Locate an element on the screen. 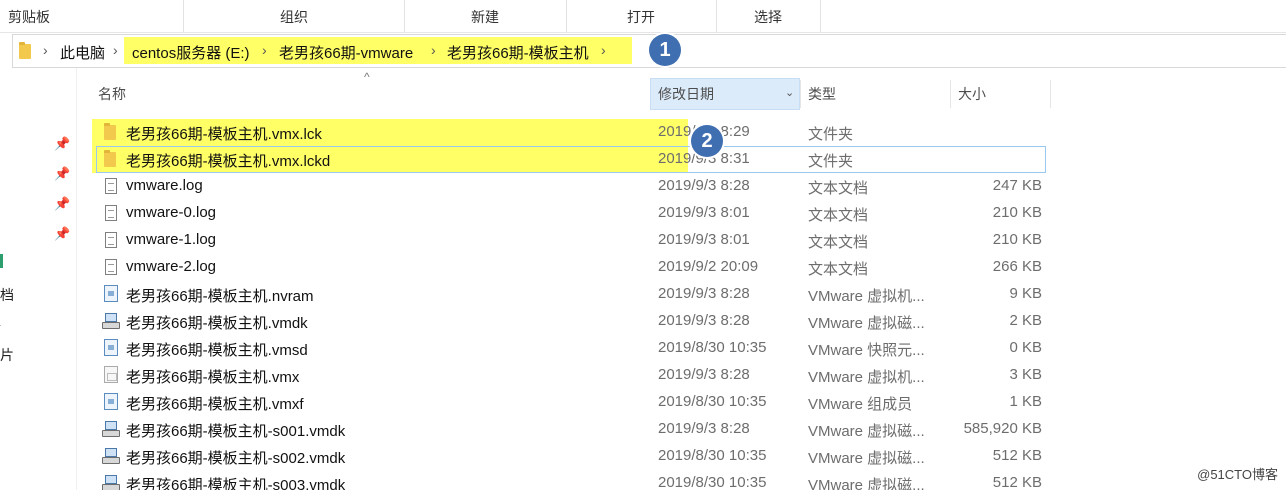  ribbon-group-organize: 组织 is located at coordinates (294, 16).